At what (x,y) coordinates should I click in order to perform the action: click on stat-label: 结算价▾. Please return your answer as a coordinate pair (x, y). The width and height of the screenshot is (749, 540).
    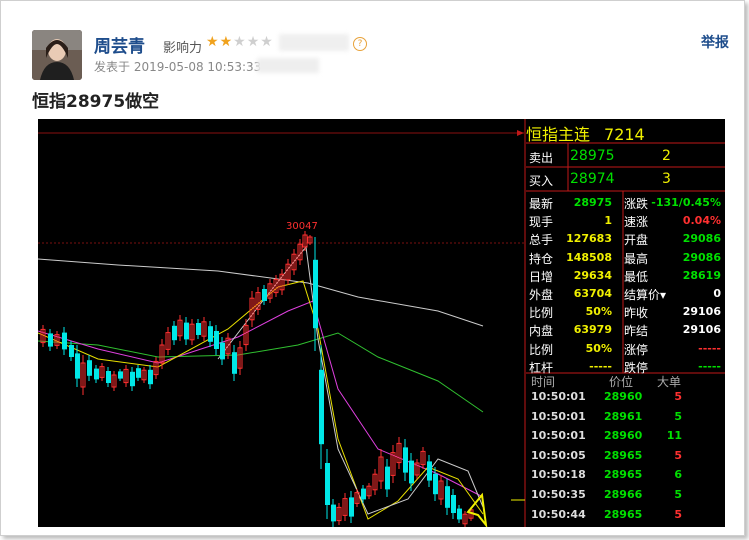
    Looking at the image, I should click on (645, 295).